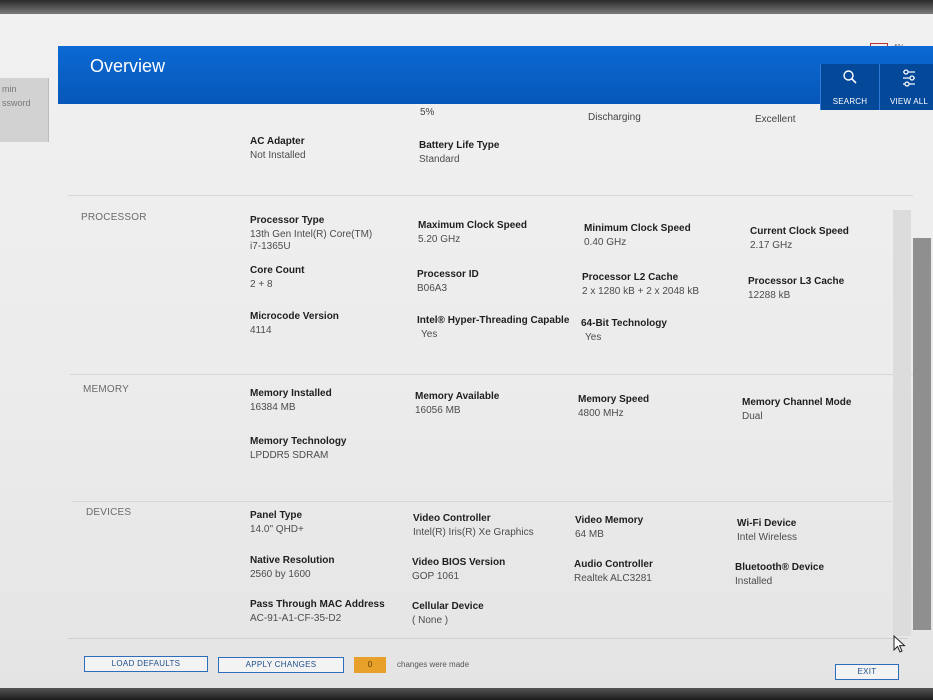 The image size is (933, 700). Describe the element at coordinates (459, 145) in the screenshot. I see `battery-life-type-label: Battery Life Type` at that location.